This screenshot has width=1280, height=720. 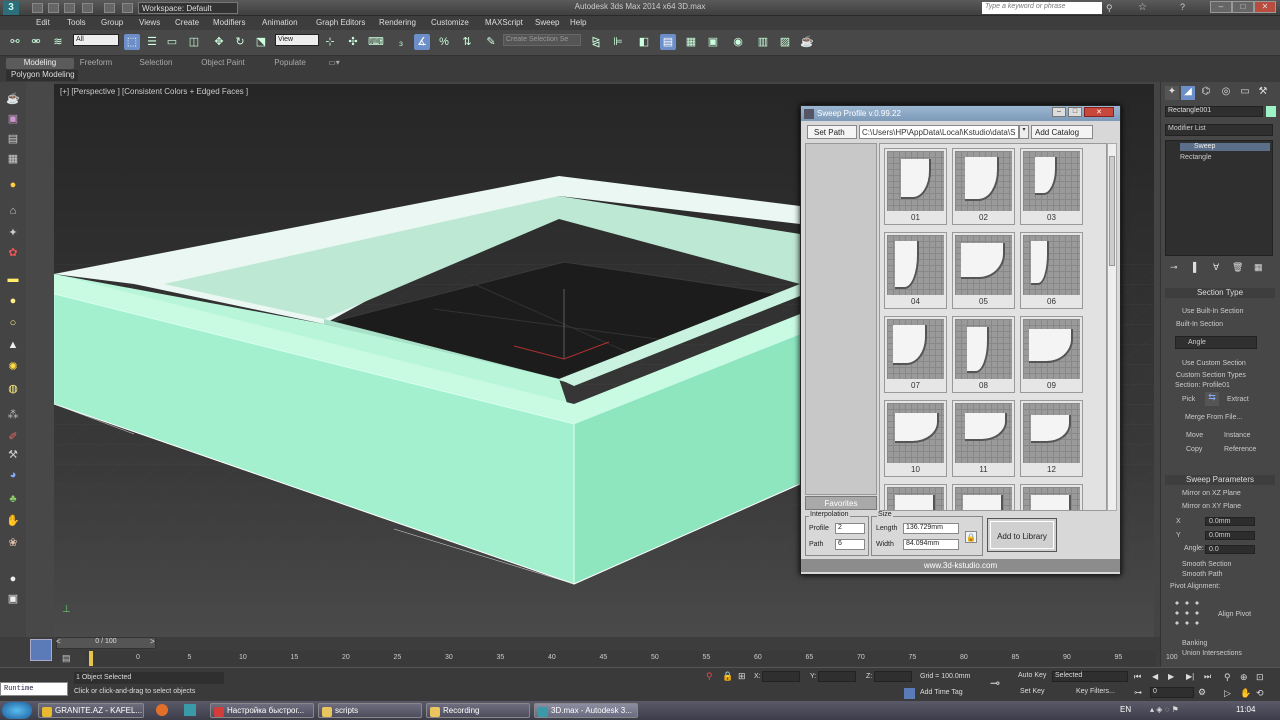 I want to click on object-color-swatch, so click(x=1271, y=111).